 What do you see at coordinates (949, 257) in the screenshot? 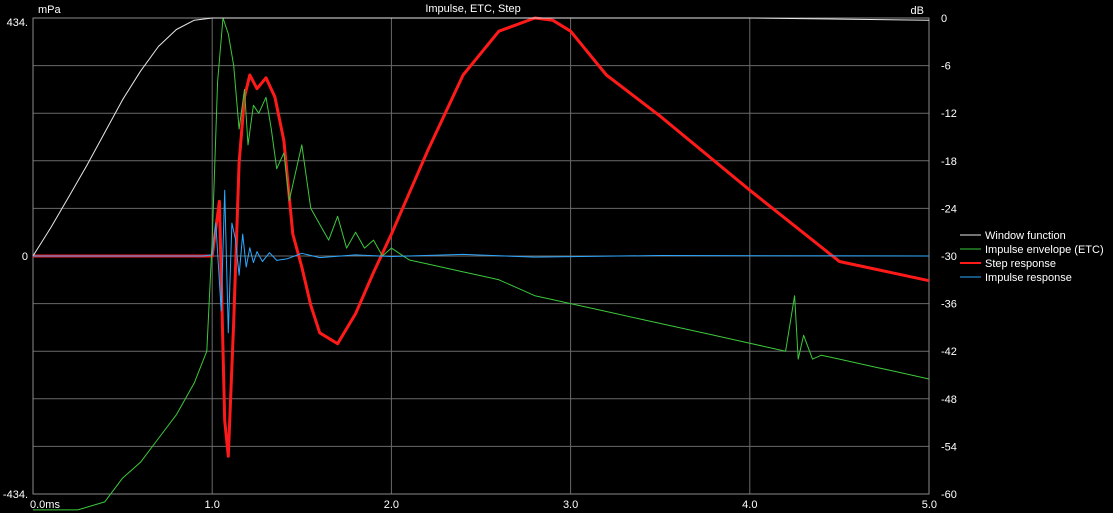
I see `right-axis-tick-label: -30` at bounding box center [949, 257].